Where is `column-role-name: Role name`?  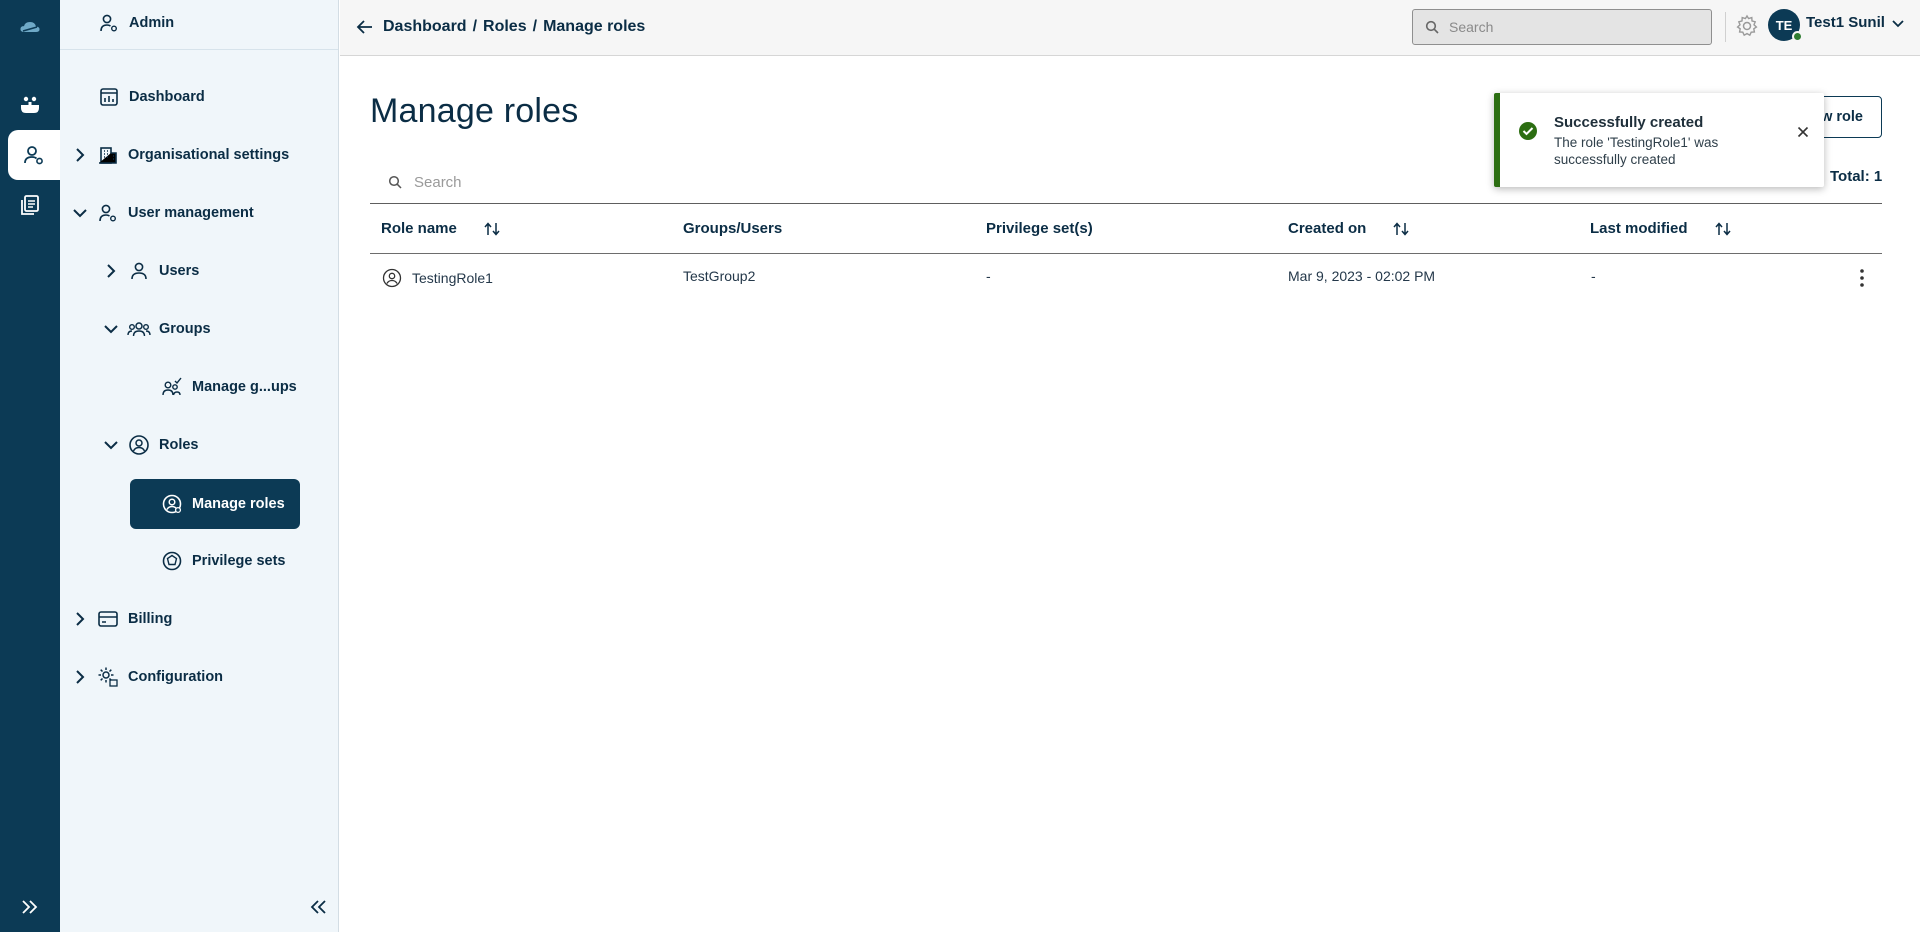
column-role-name: Role name is located at coordinates (441, 228).